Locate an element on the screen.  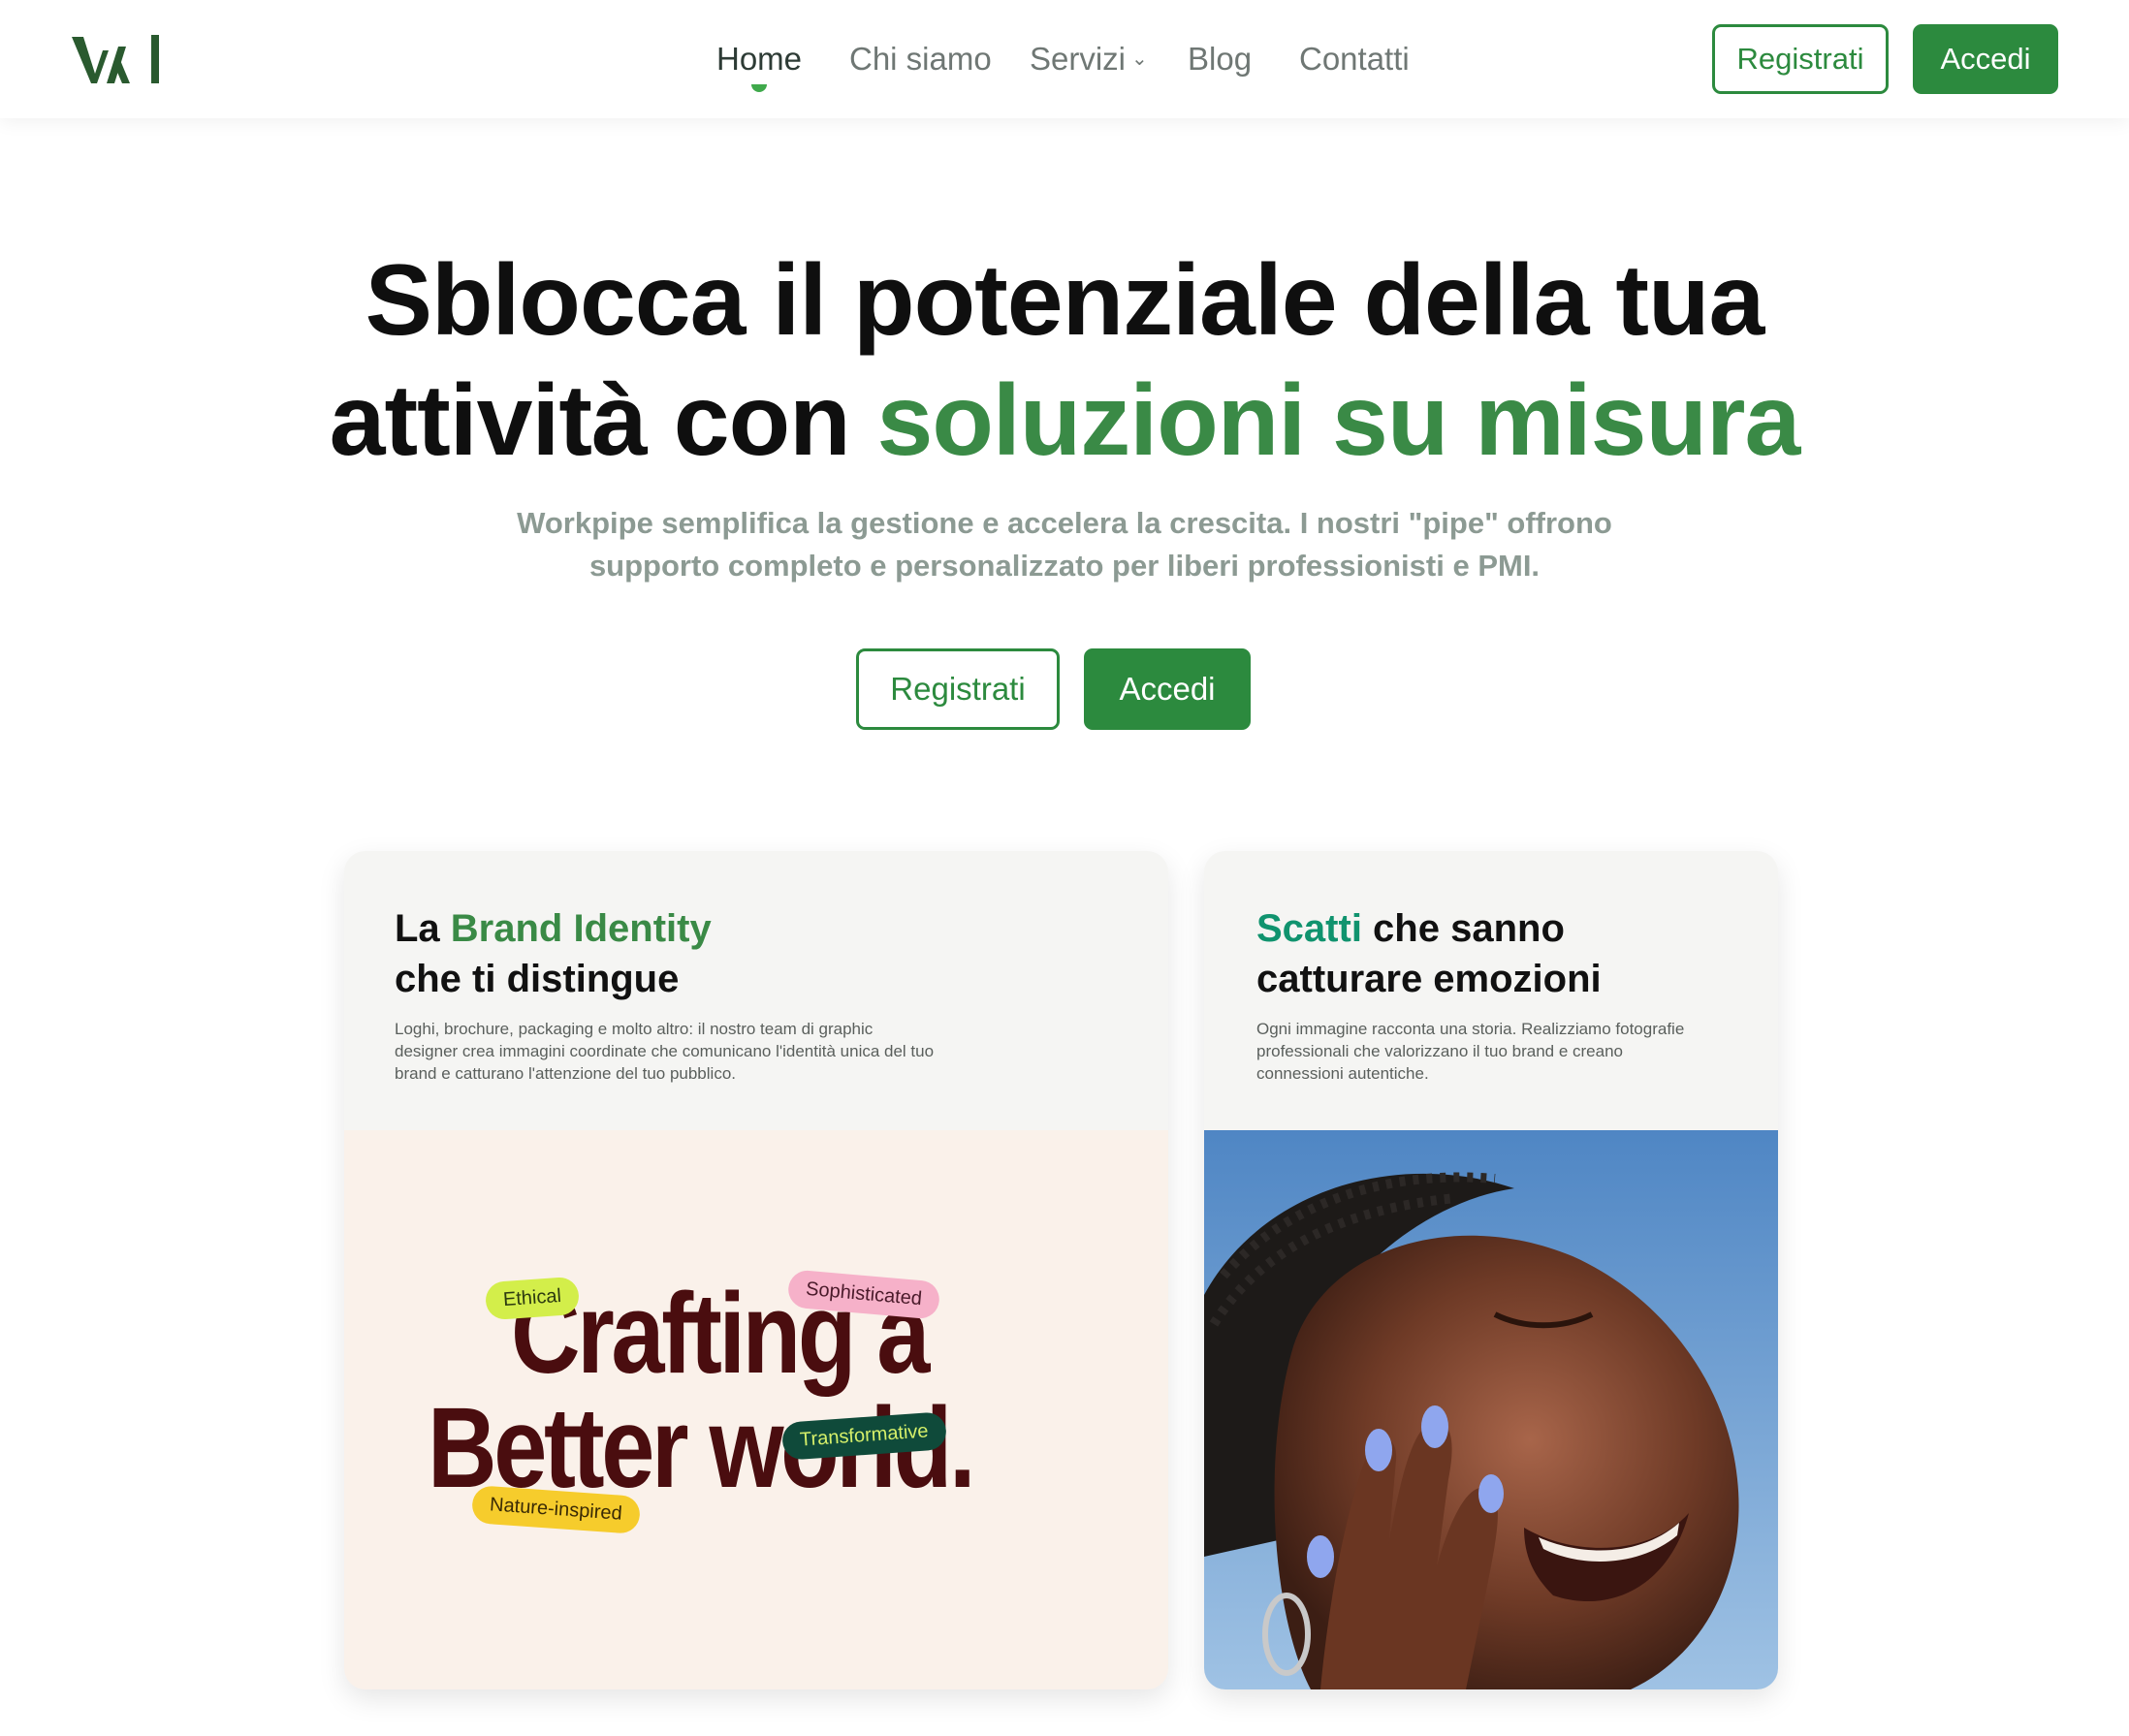
nav-blog: Blog is located at coordinates (1220, 59).